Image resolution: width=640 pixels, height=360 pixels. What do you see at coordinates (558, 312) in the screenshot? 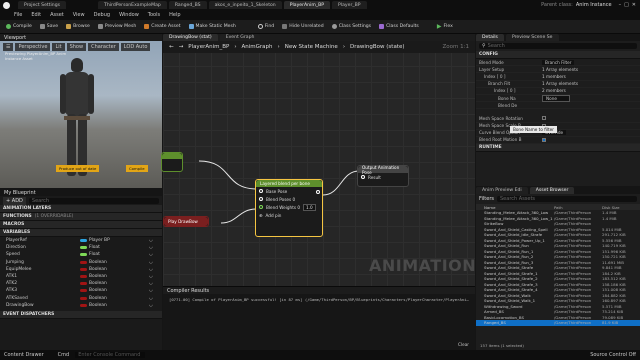
I see `asset-row: Armed_BS/Game/ThirdPerson 75.214 KiB` at bounding box center [558, 312].